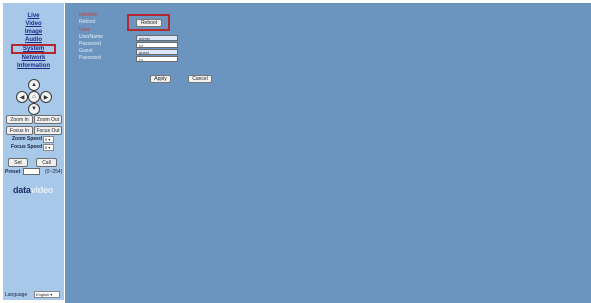 The height and width of the screenshot is (303, 591). What do you see at coordinates (54, 172) in the screenshot?
I see `preset-range: (0~254)` at bounding box center [54, 172].